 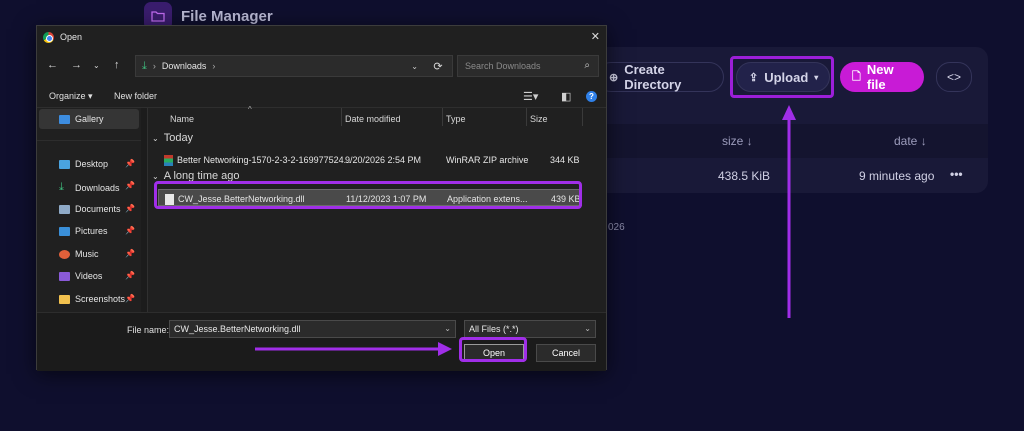 What do you see at coordinates (856, 76) in the screenshot?
I see `file-plus-icon: 🗋` at bounding box center [856, 76].